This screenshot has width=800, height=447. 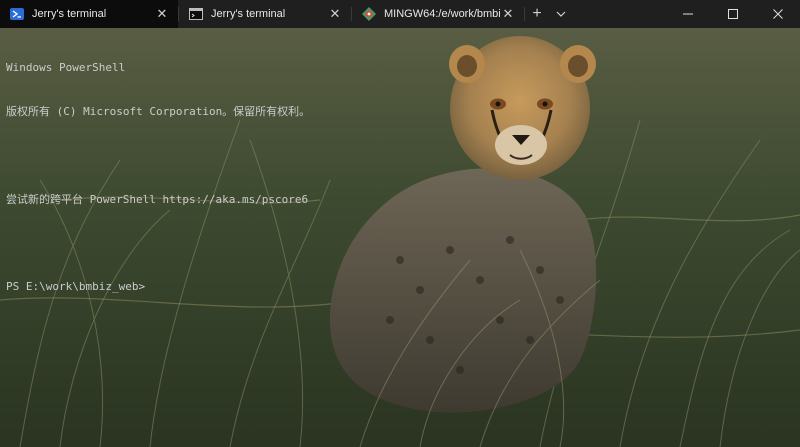 I want to click on chevron-down-icon, so click(x=561, y=14).